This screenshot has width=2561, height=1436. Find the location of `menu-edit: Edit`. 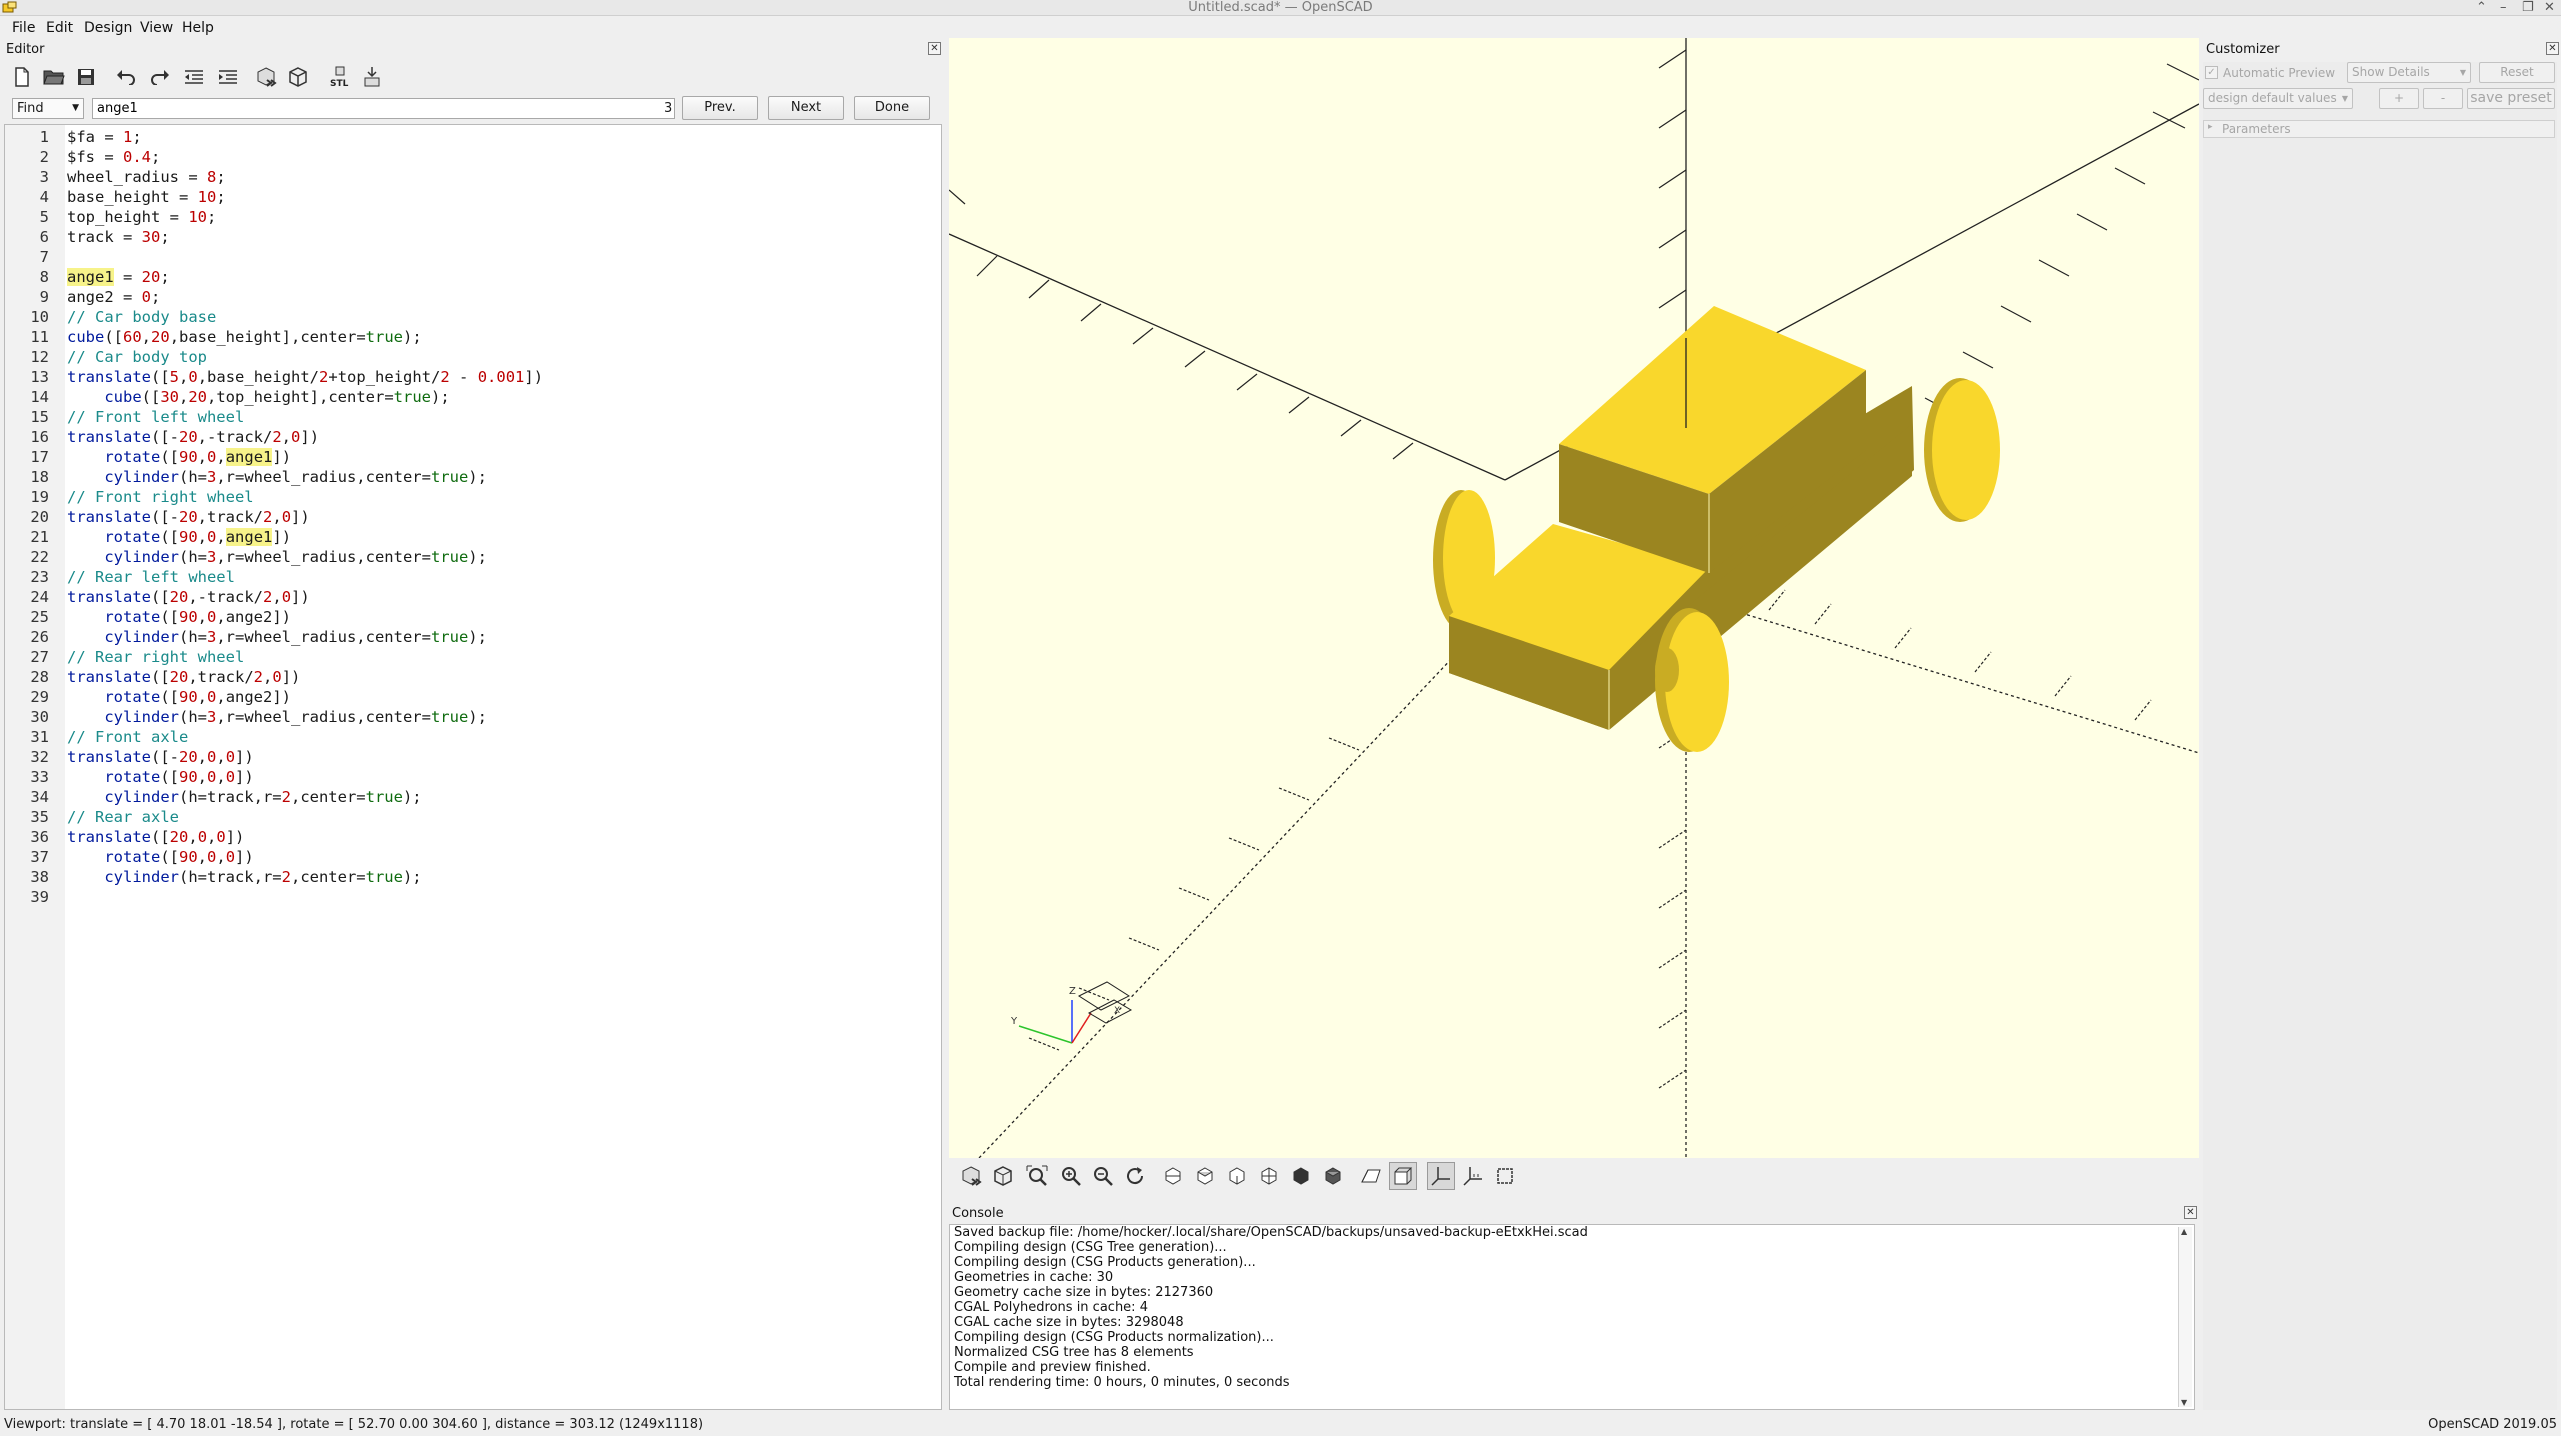

menu-edit: Edit is located at coordinates (59, 28).